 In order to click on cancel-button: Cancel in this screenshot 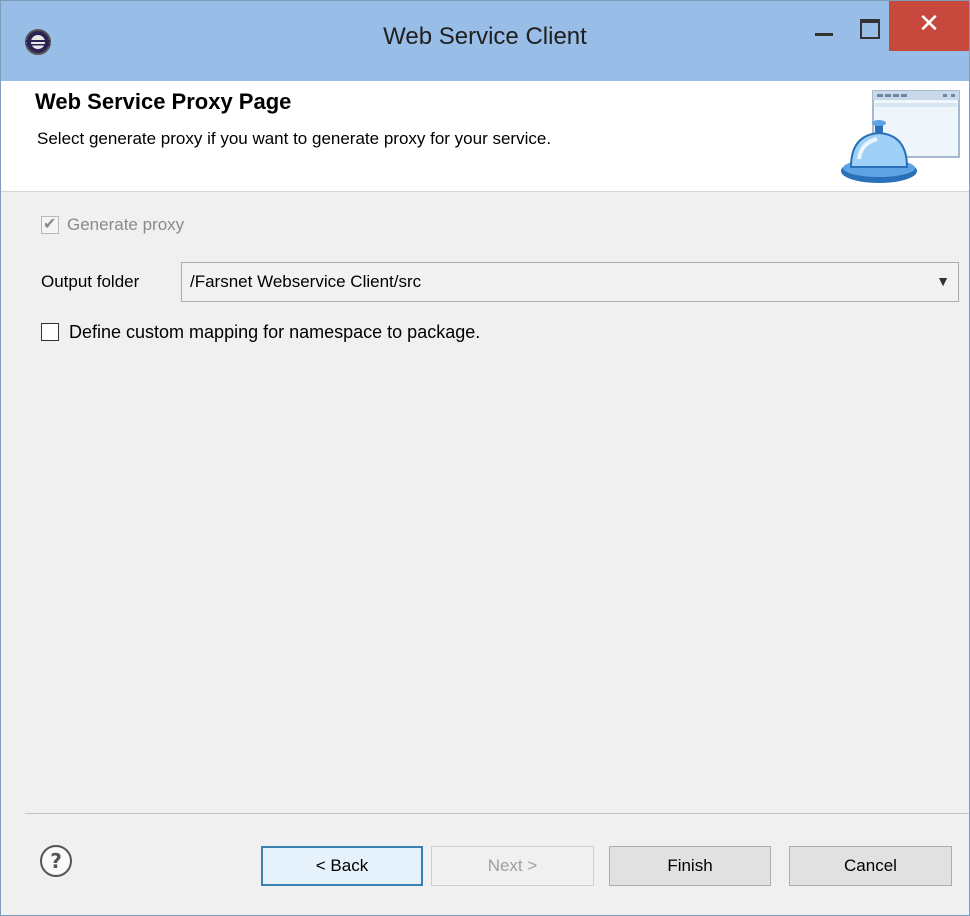, I will do `click(870, 866)`.